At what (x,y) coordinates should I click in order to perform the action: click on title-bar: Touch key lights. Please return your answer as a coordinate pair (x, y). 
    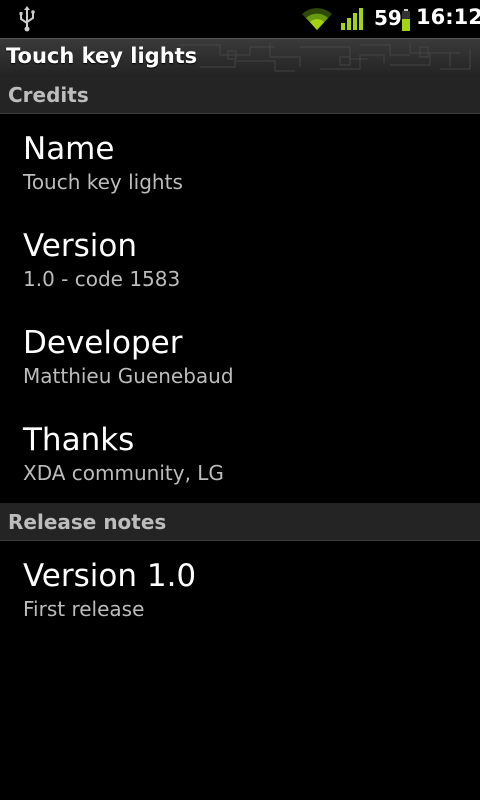
    Looking at the image, I should click on (240, 57).